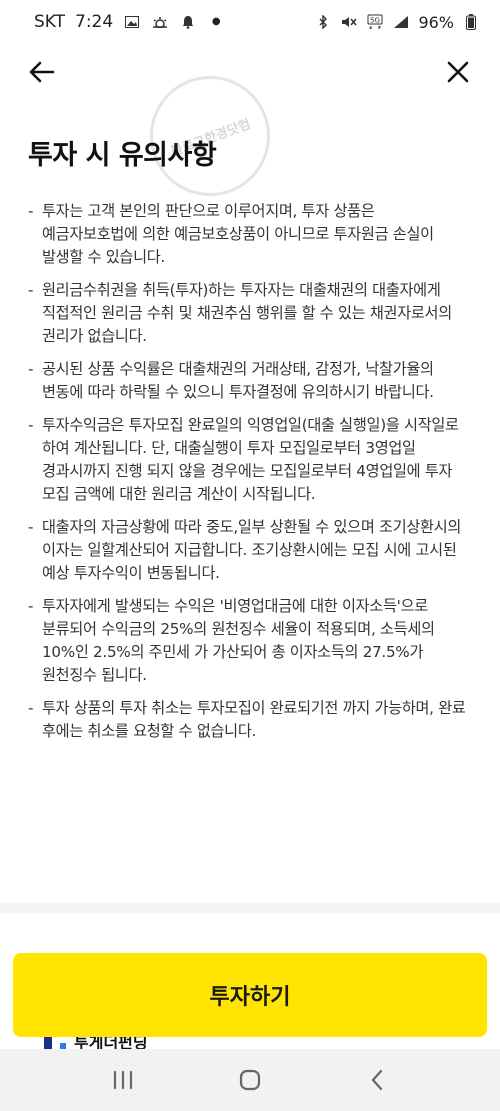  I want to click on status-right: 5G 96%, so click(397, 22).